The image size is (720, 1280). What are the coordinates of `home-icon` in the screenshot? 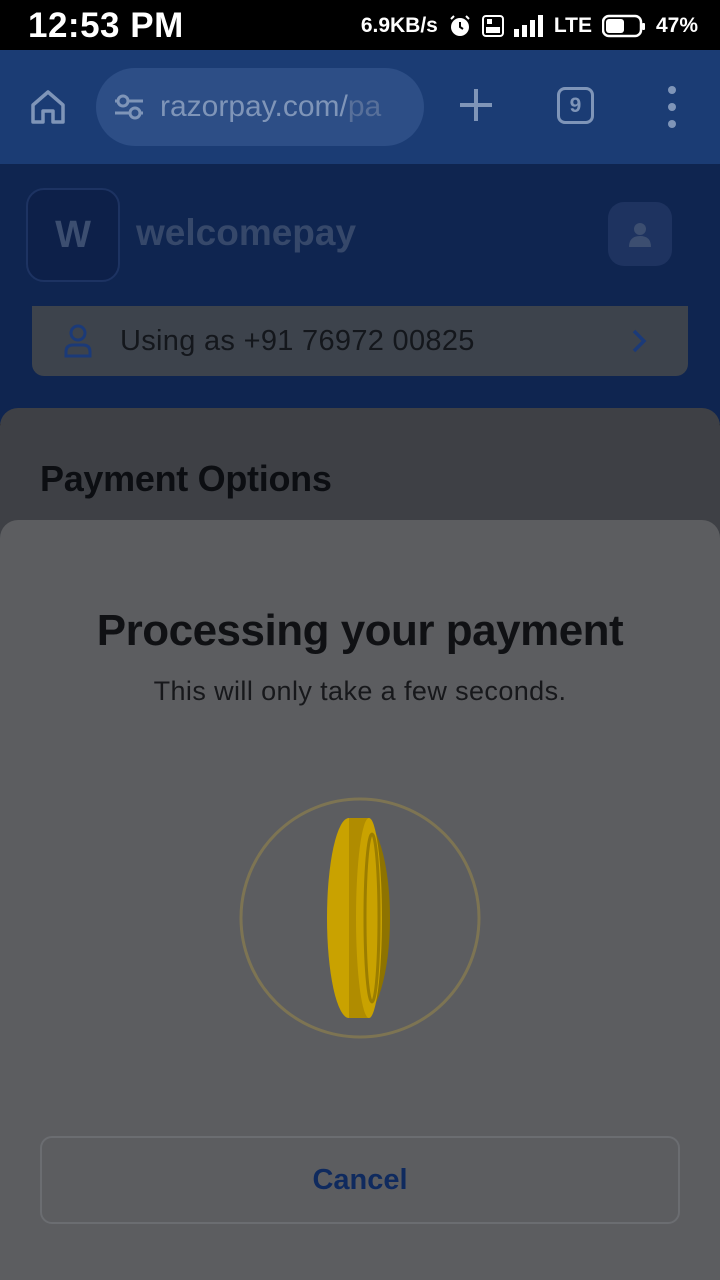 It's located at (48, 107).